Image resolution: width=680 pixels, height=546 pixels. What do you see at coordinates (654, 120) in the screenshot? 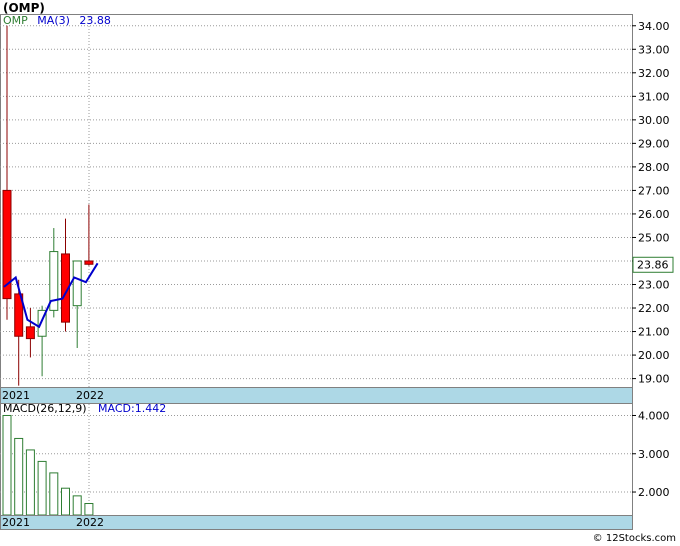
I see `price-tick-label: 30.00` at bounding box center [654, 120].